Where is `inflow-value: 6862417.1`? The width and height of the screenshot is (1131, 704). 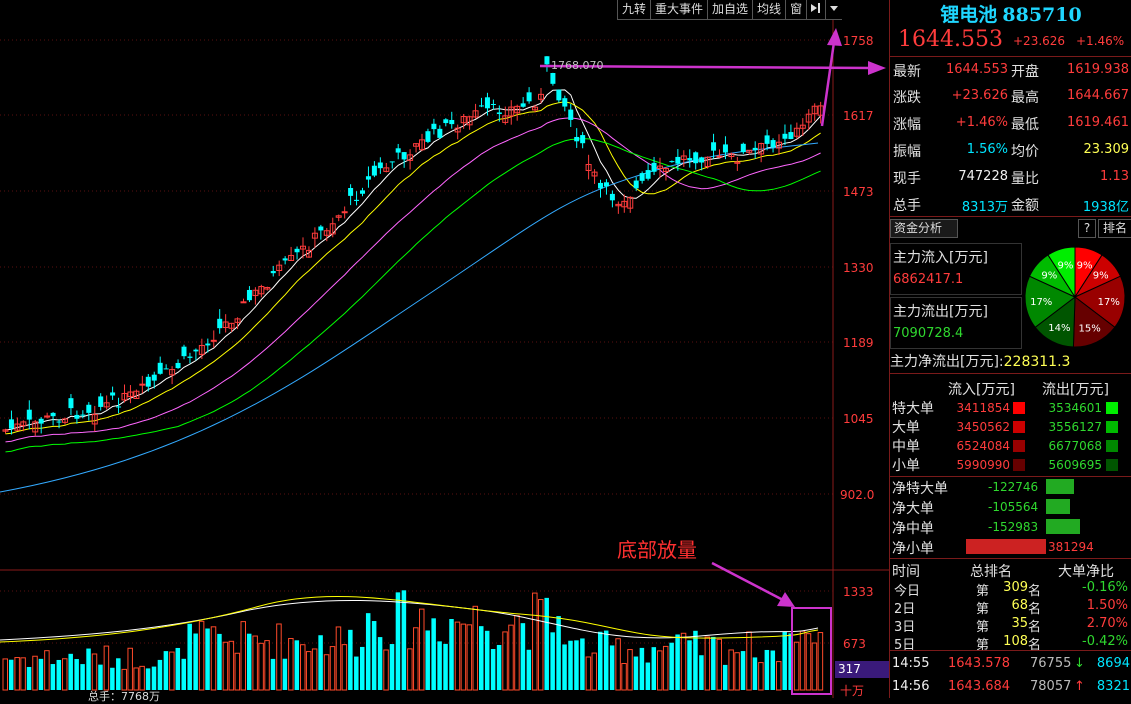 inflow-value: 6862417.1 is located at coordinates (928, 279).